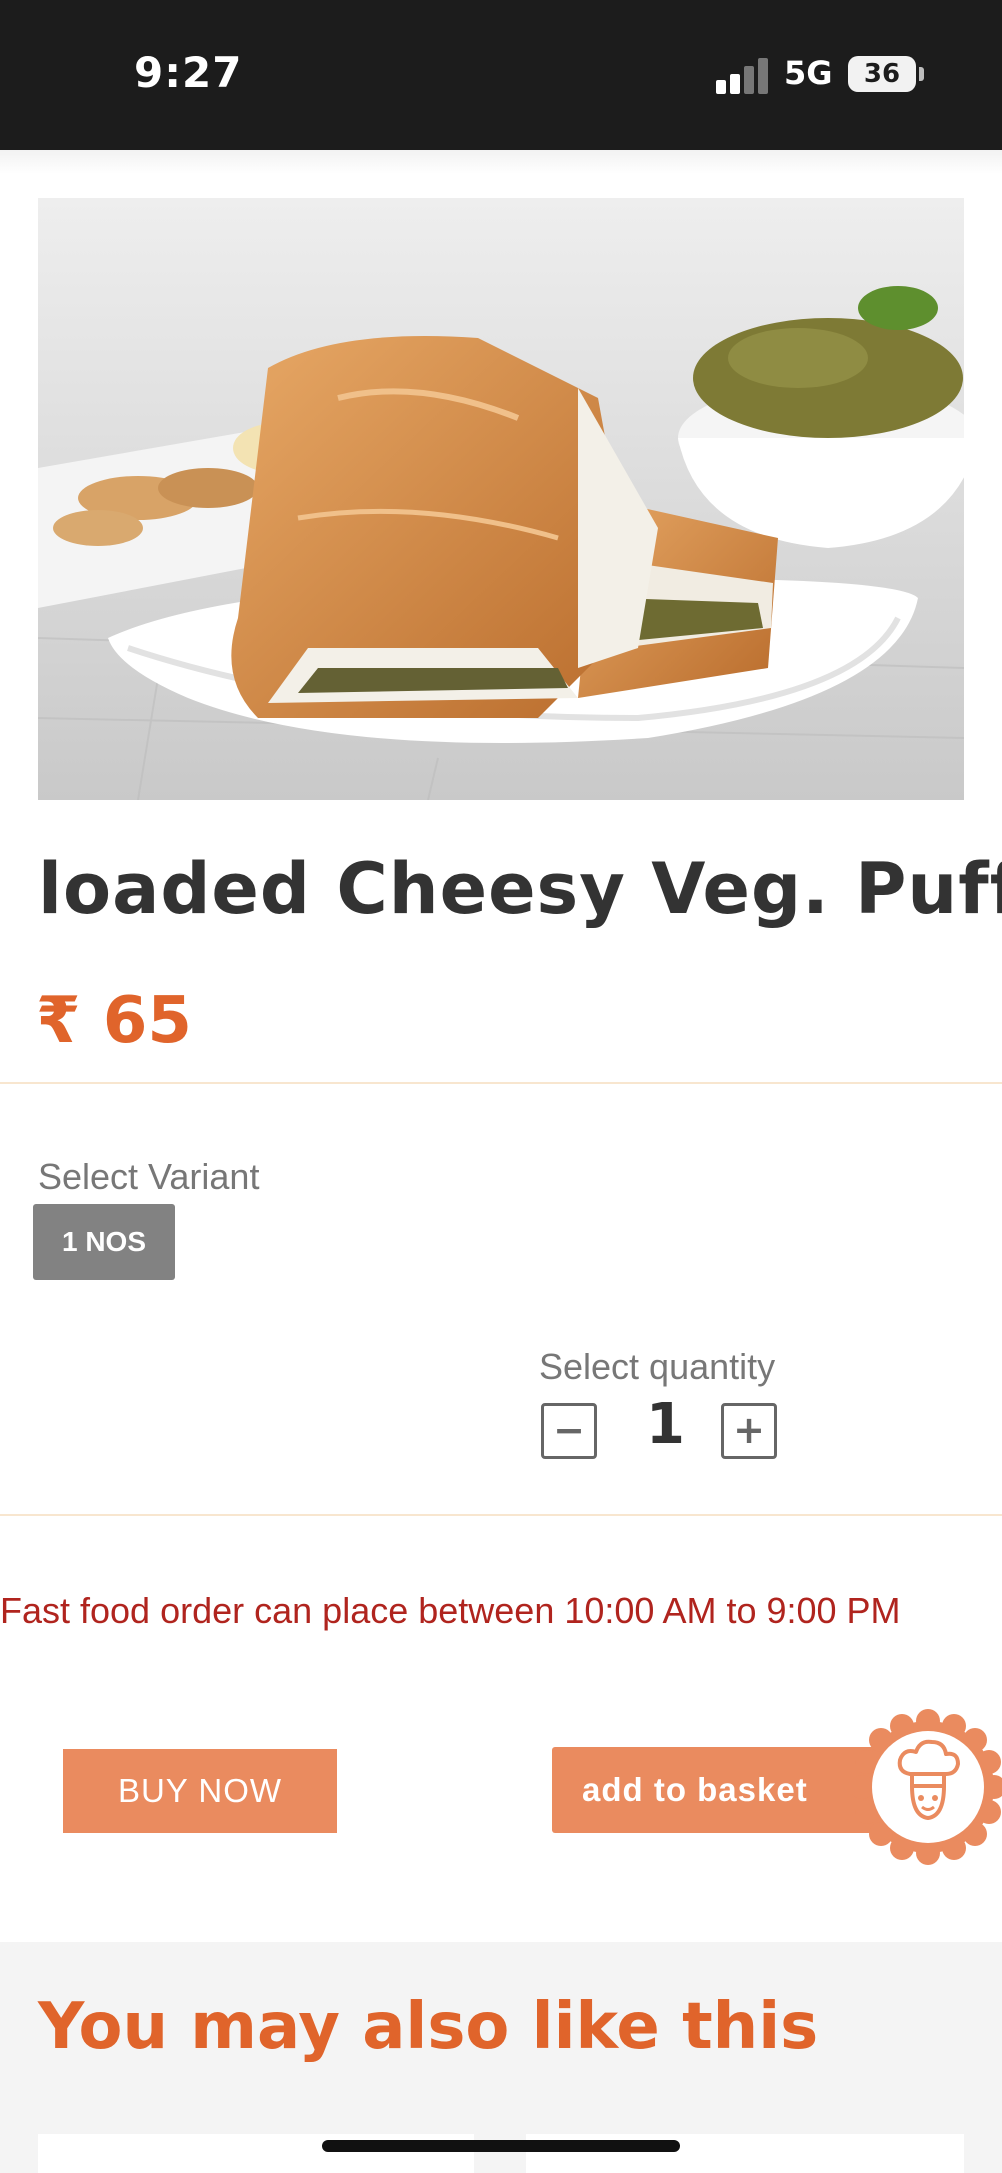 This screenshot has height=2173, width=1002. What do you see at coordinates (501, 2146) in the screenshot?
I see `home-indicator` at bounding box center [501, 2146].